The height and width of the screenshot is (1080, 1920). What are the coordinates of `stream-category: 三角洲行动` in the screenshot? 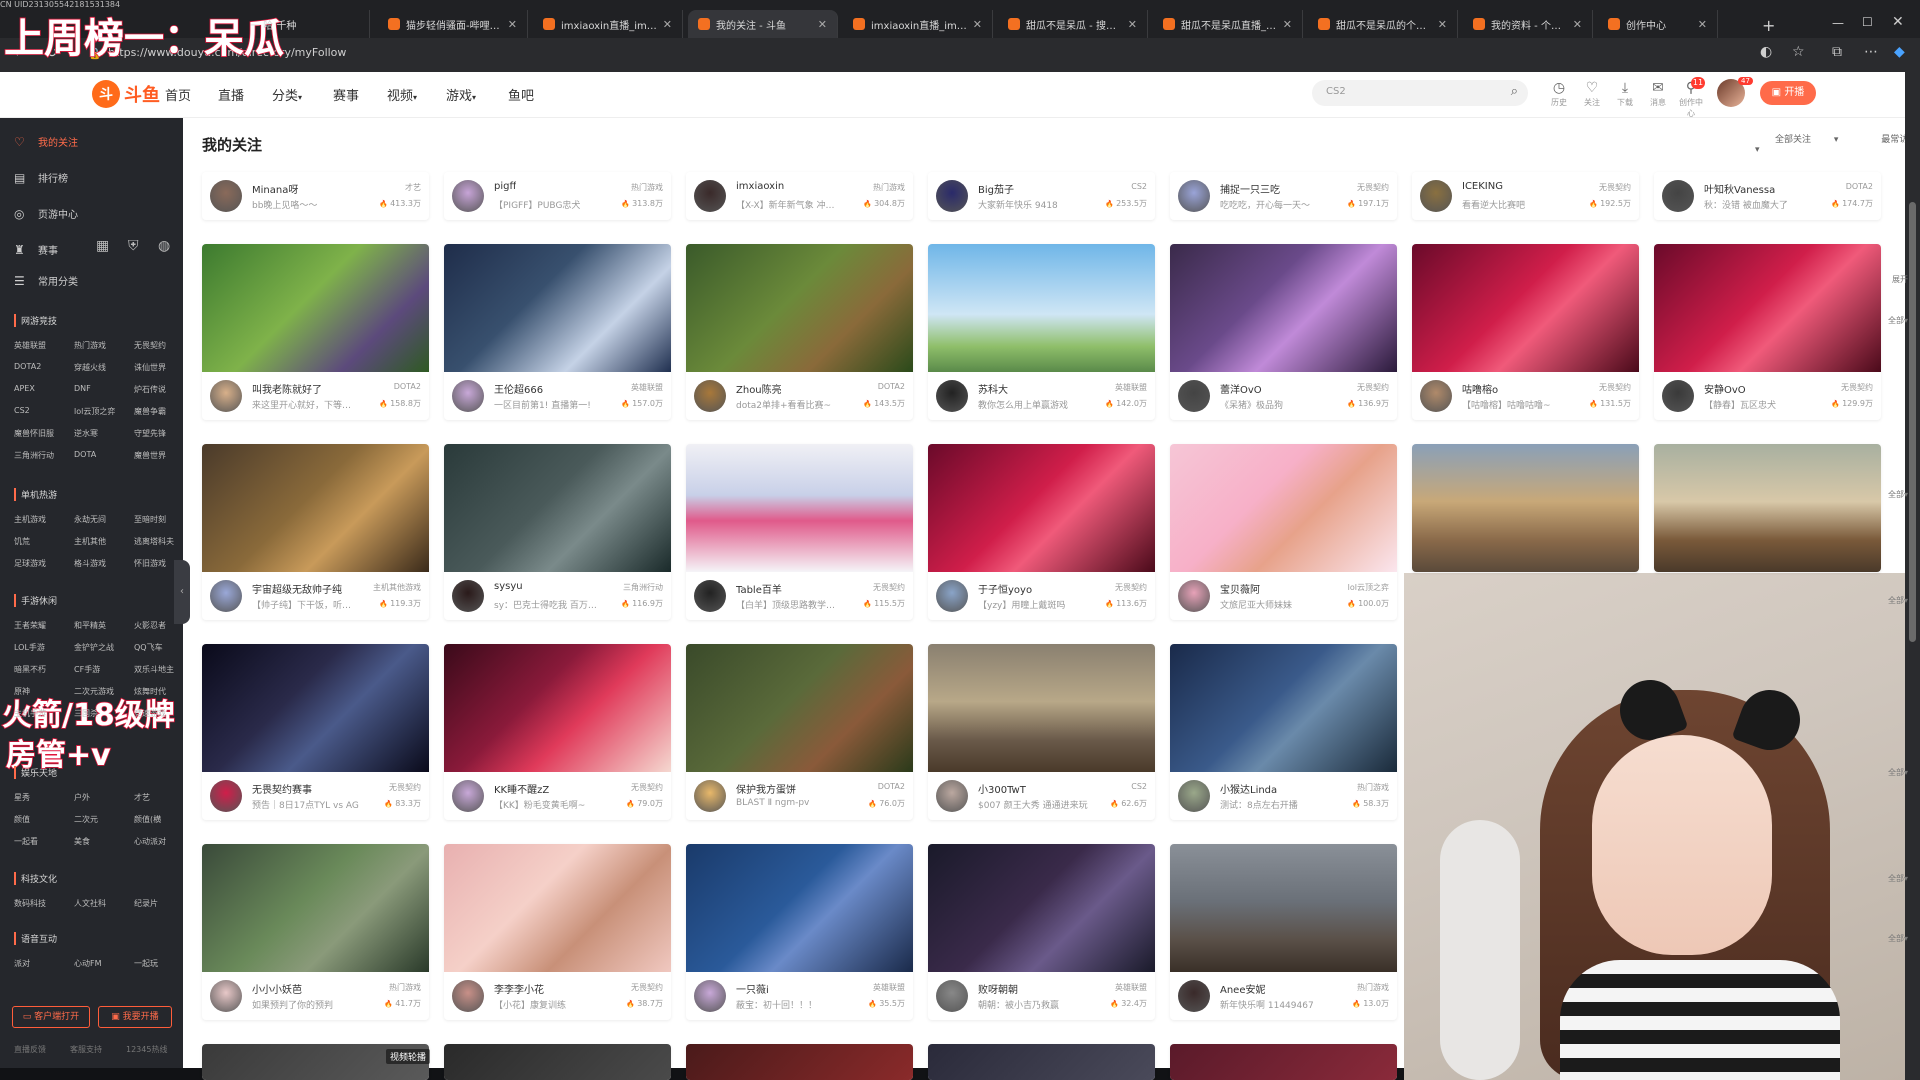 It's located at (643, 587).